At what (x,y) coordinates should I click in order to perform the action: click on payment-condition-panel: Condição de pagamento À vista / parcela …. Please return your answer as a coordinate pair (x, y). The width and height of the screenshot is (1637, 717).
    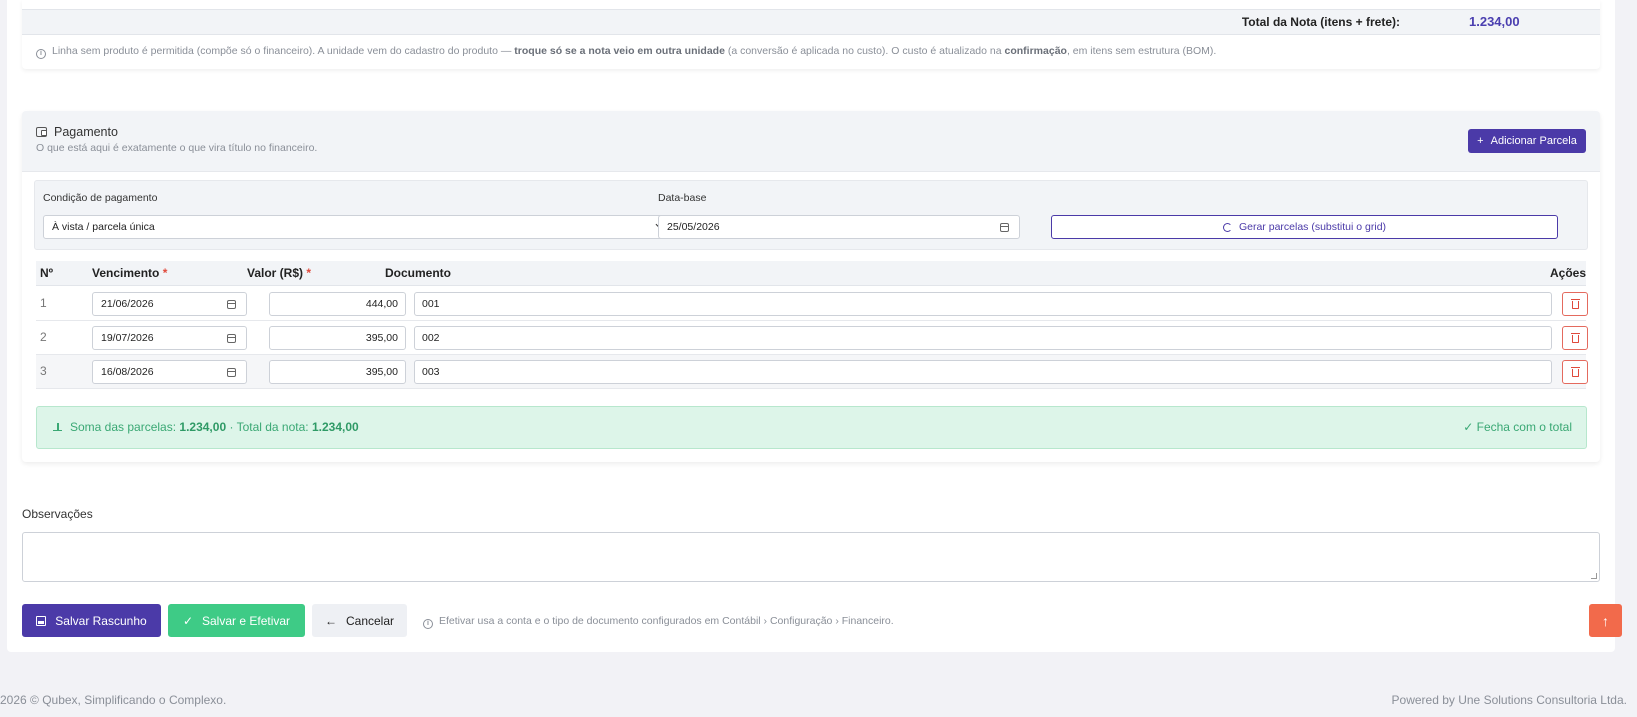
    Looking at the image, I should click on (811, 215).